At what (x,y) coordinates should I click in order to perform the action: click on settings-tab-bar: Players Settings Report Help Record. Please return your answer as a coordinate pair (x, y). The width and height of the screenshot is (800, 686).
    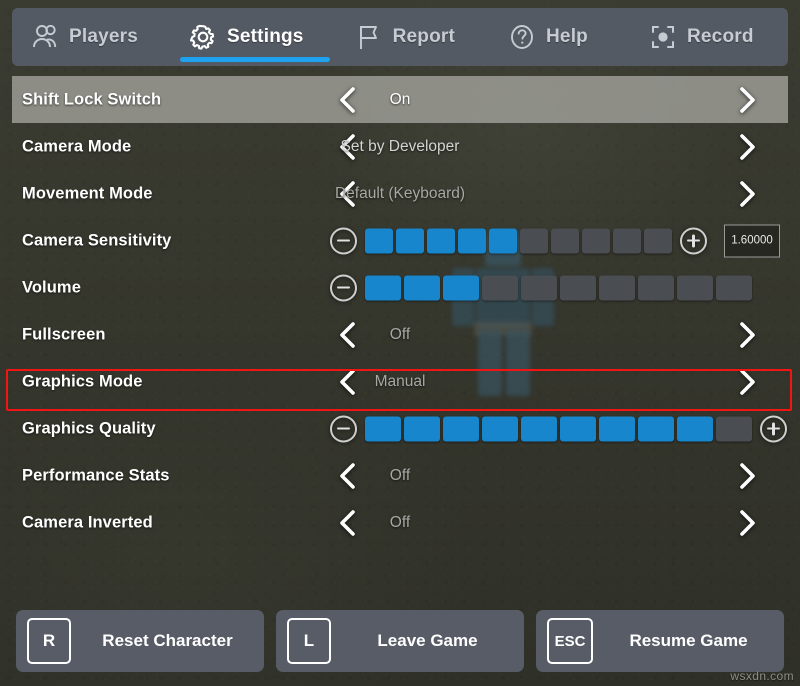
    Looking at the image, I should click on (400, 37).